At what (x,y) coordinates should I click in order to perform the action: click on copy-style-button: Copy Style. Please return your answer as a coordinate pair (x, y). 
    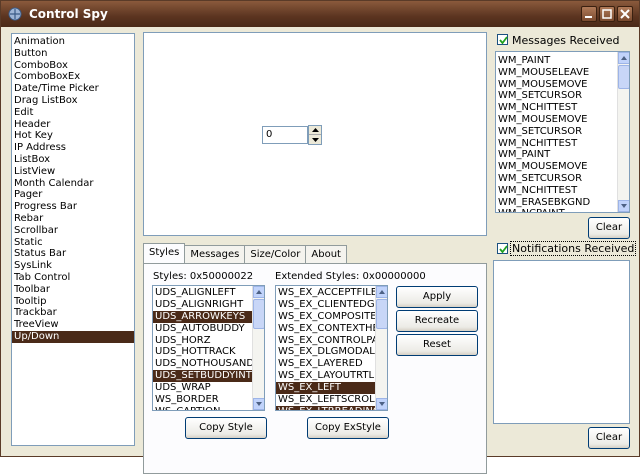
    Looking at the image, I should click on (226, 428).